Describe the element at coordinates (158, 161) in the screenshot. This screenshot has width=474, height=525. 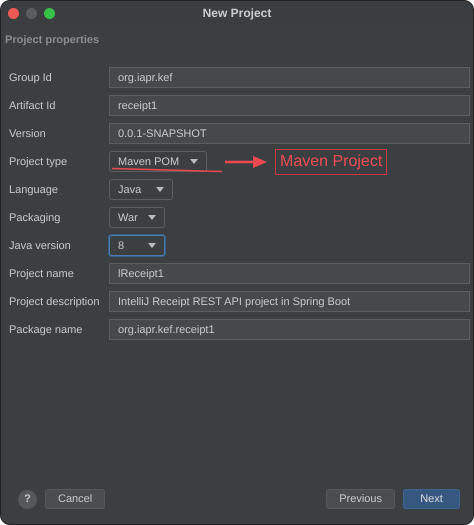
I see `dropdown: Maven POM` at that location.